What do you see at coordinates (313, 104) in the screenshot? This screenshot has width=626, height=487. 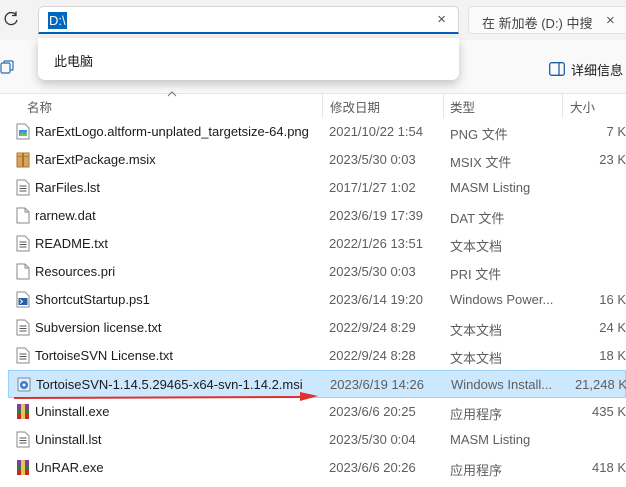 I see `column-header: 名称 修改日期 类型 大小` at bounding box center [313, 104].